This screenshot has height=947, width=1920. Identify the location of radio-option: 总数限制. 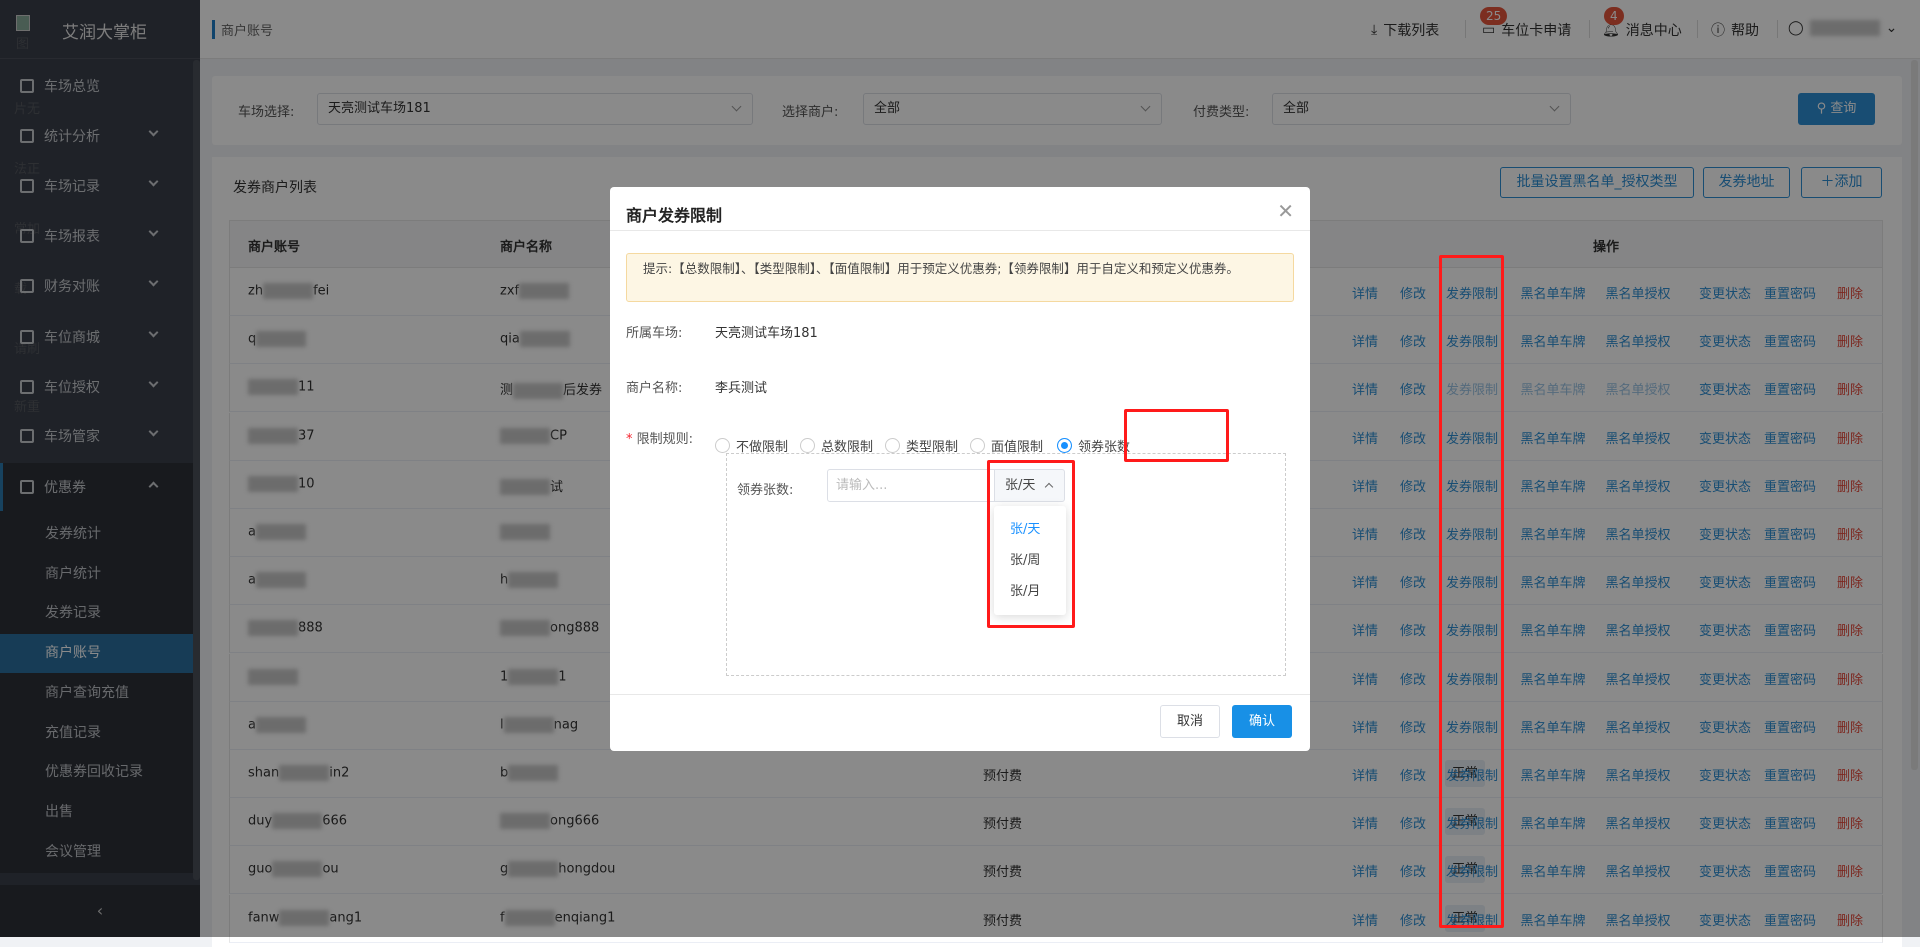
(836, 445).